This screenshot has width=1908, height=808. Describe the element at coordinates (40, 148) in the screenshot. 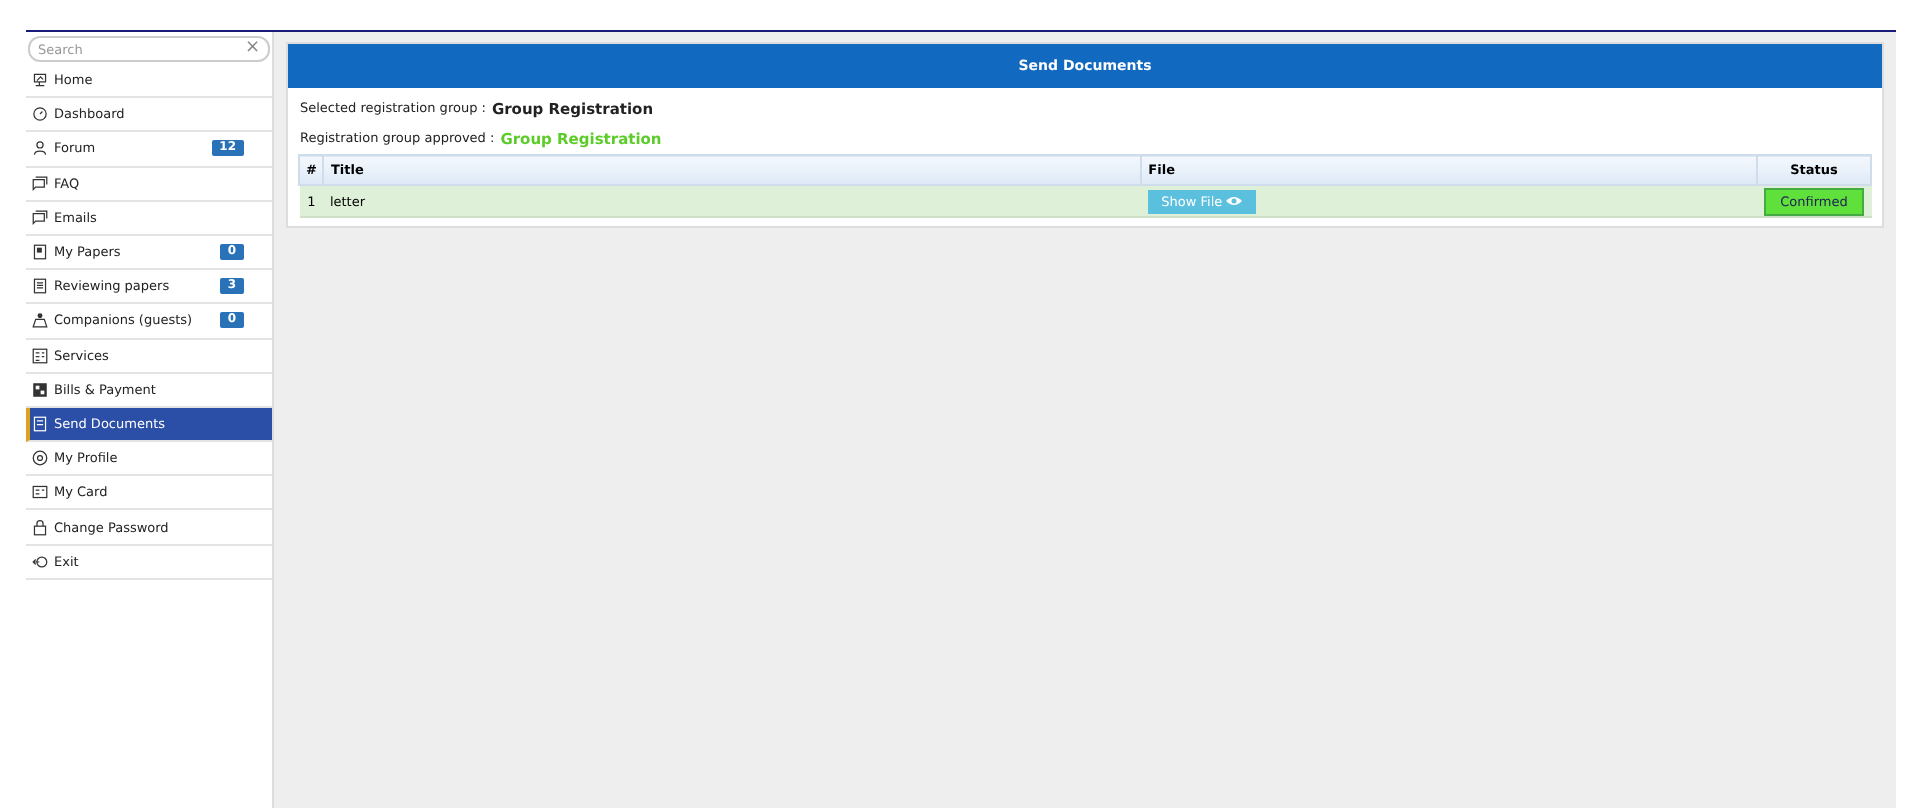

I see `person-icon` at that location.